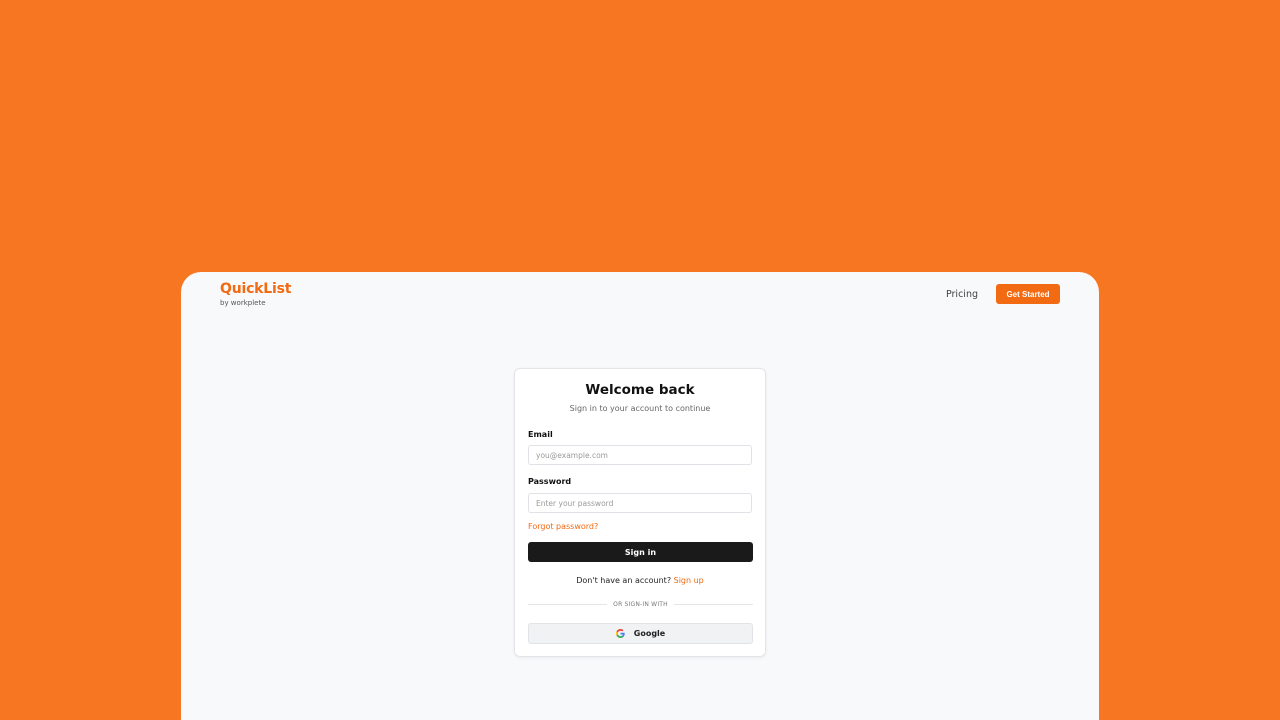 Image resolution: width=1280 pixels, height=720 pixels. I want to click on divider-line-right, so click(713, 604).